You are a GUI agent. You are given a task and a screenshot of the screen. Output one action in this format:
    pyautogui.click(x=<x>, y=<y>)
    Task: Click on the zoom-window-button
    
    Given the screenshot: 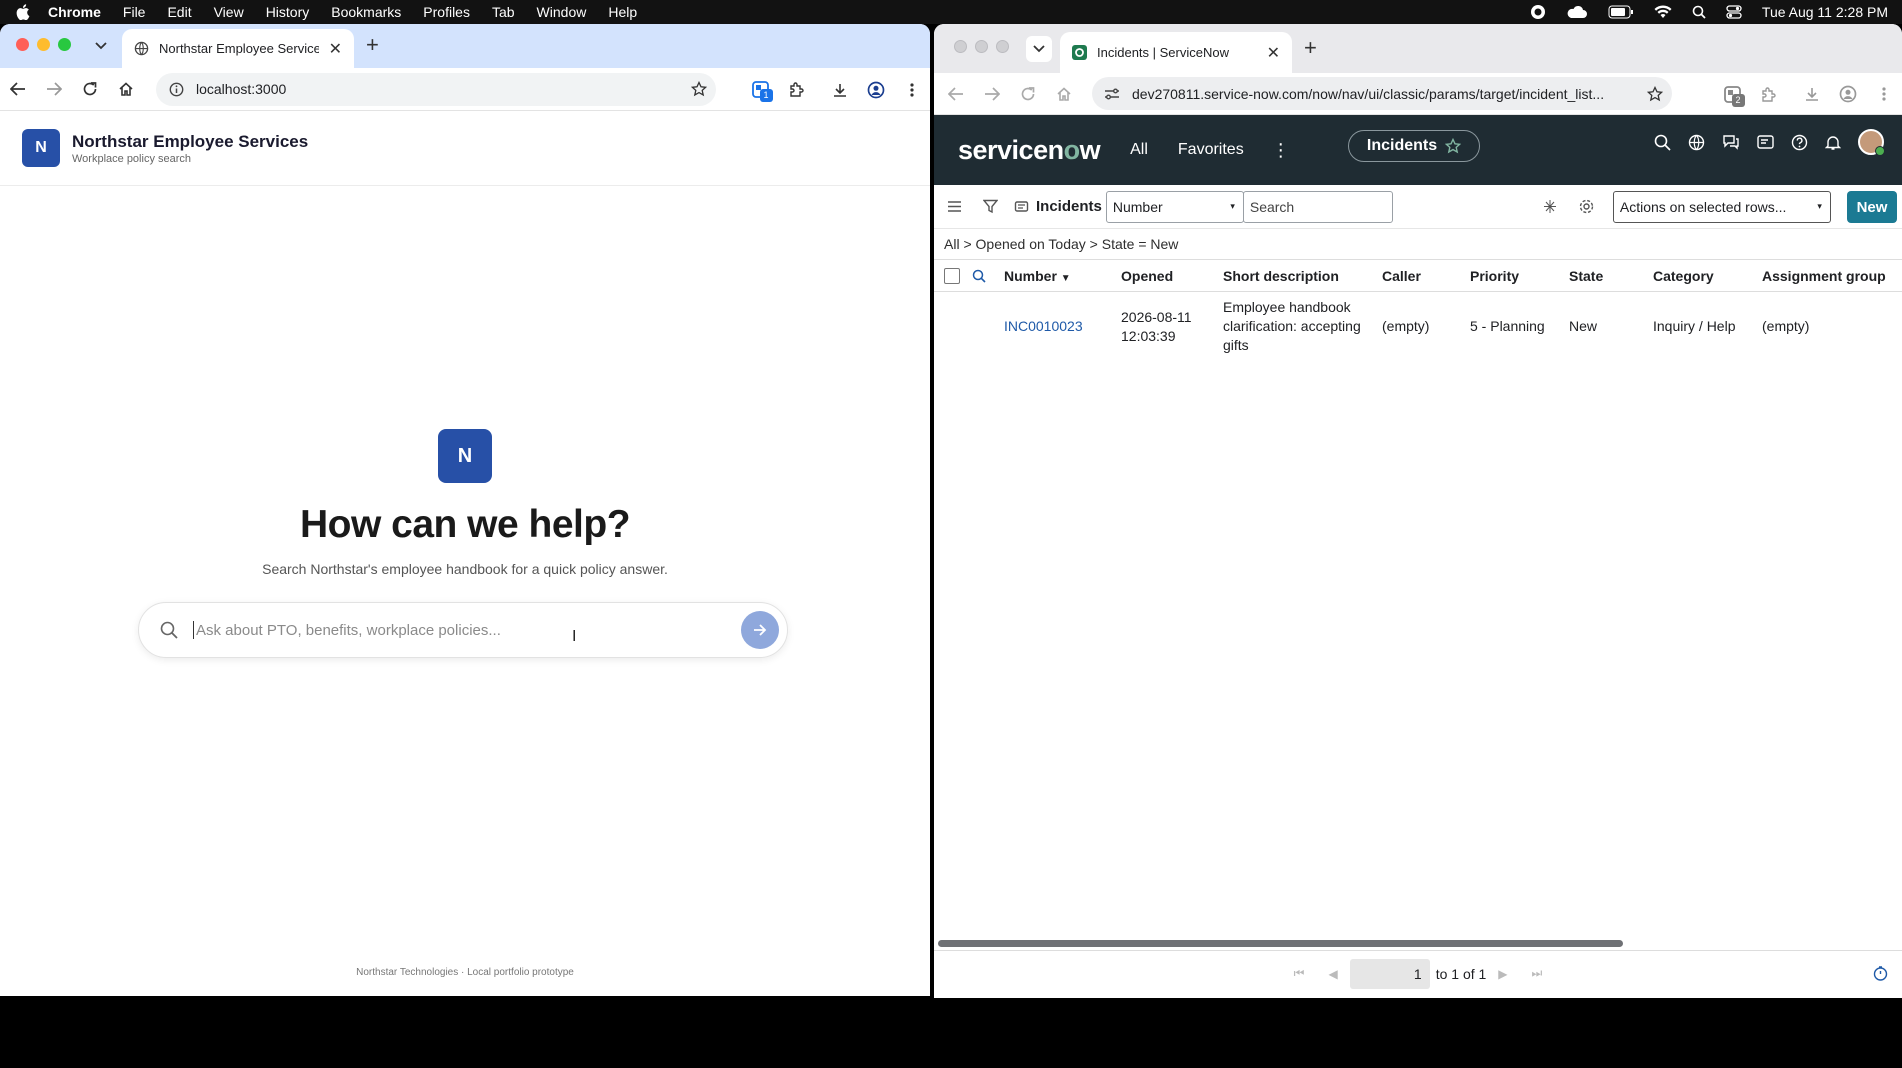 What is the action you would take?
    pyautogui.click(x=1002, y=46)
    